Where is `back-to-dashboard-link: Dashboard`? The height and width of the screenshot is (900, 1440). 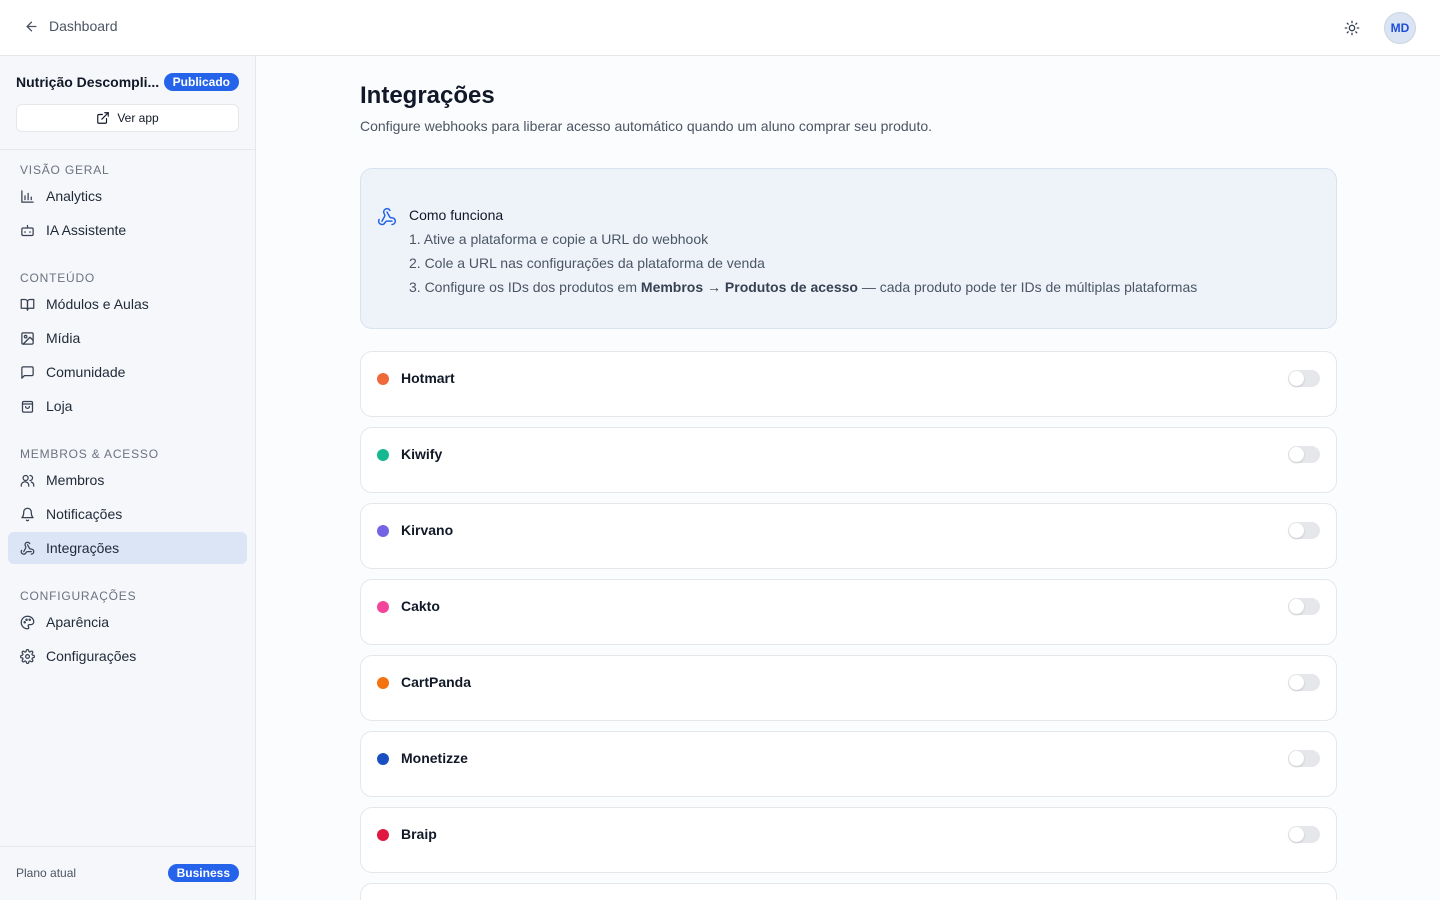 back-to-dashboard-link: Dashboard is located at coordinates (71, 26).